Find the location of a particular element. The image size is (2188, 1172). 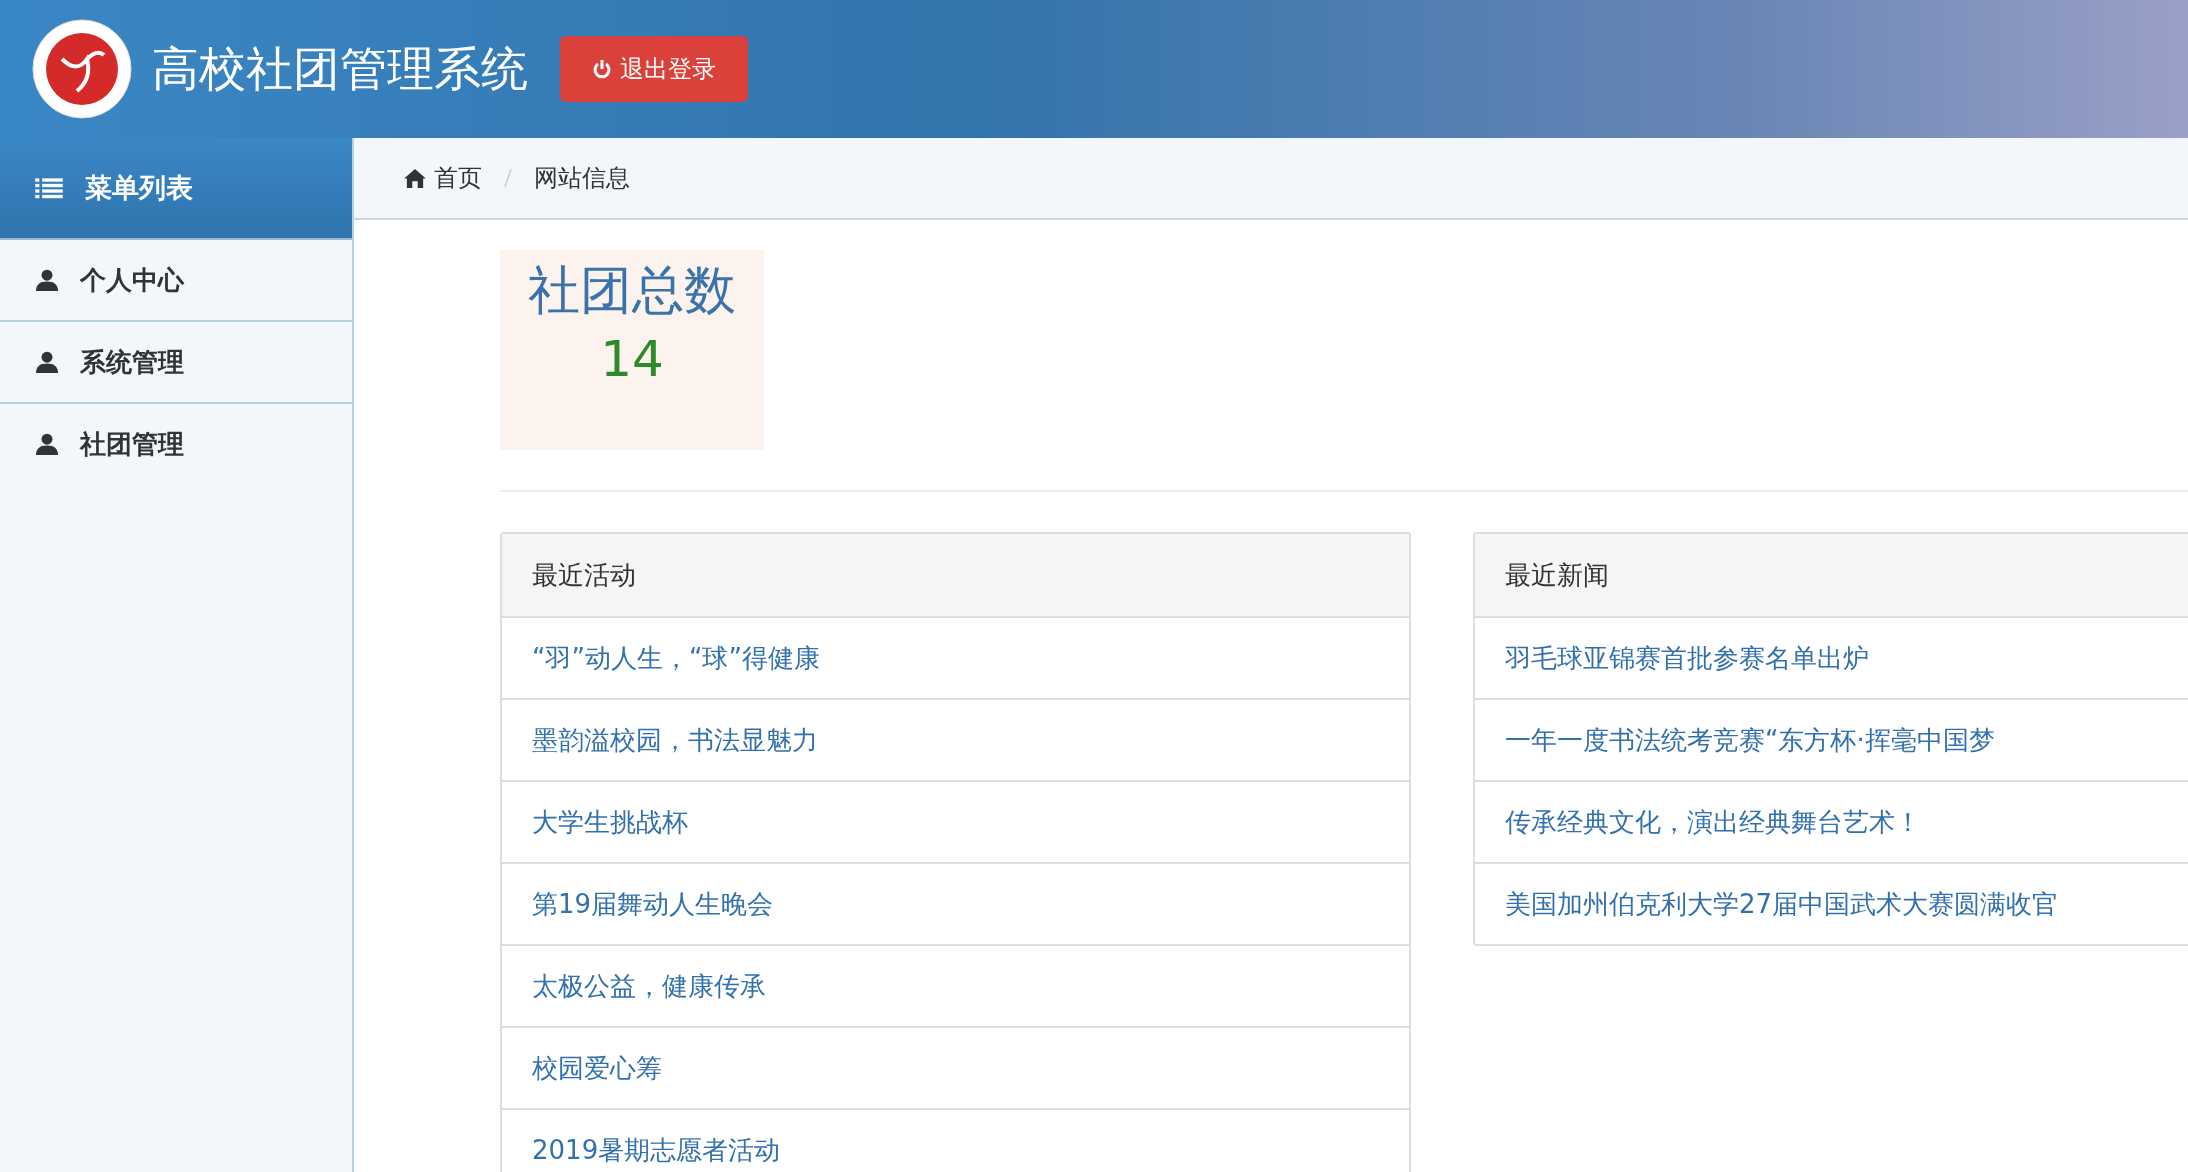

panel-title: 最近新闻 is located at coordinates (1831, 576).